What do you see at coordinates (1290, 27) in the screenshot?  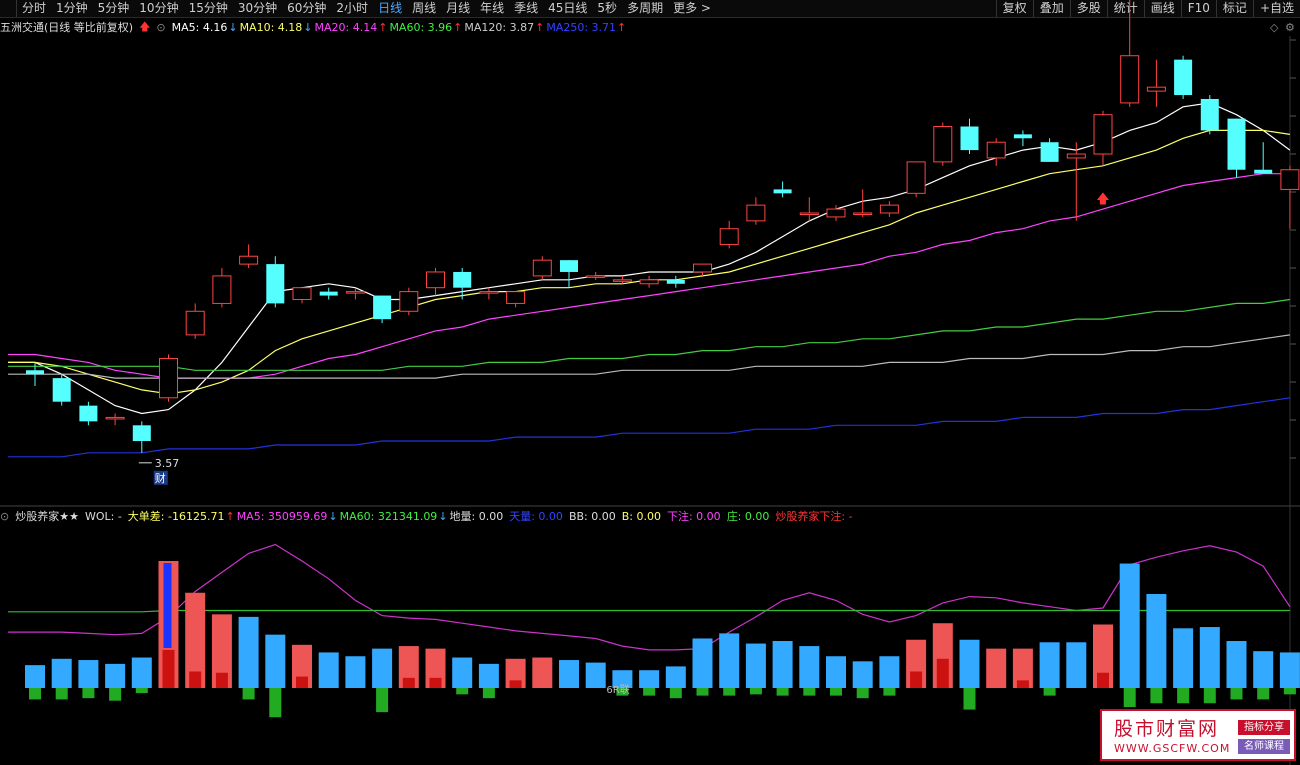 I see `gear-icon: ⚙` at bounding box center [1290, 27].